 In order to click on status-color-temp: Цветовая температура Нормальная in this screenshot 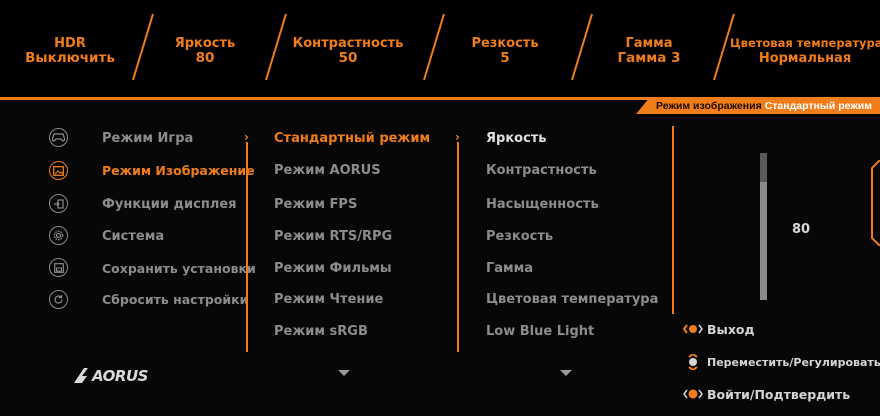, I will do `click(805, 51)`.